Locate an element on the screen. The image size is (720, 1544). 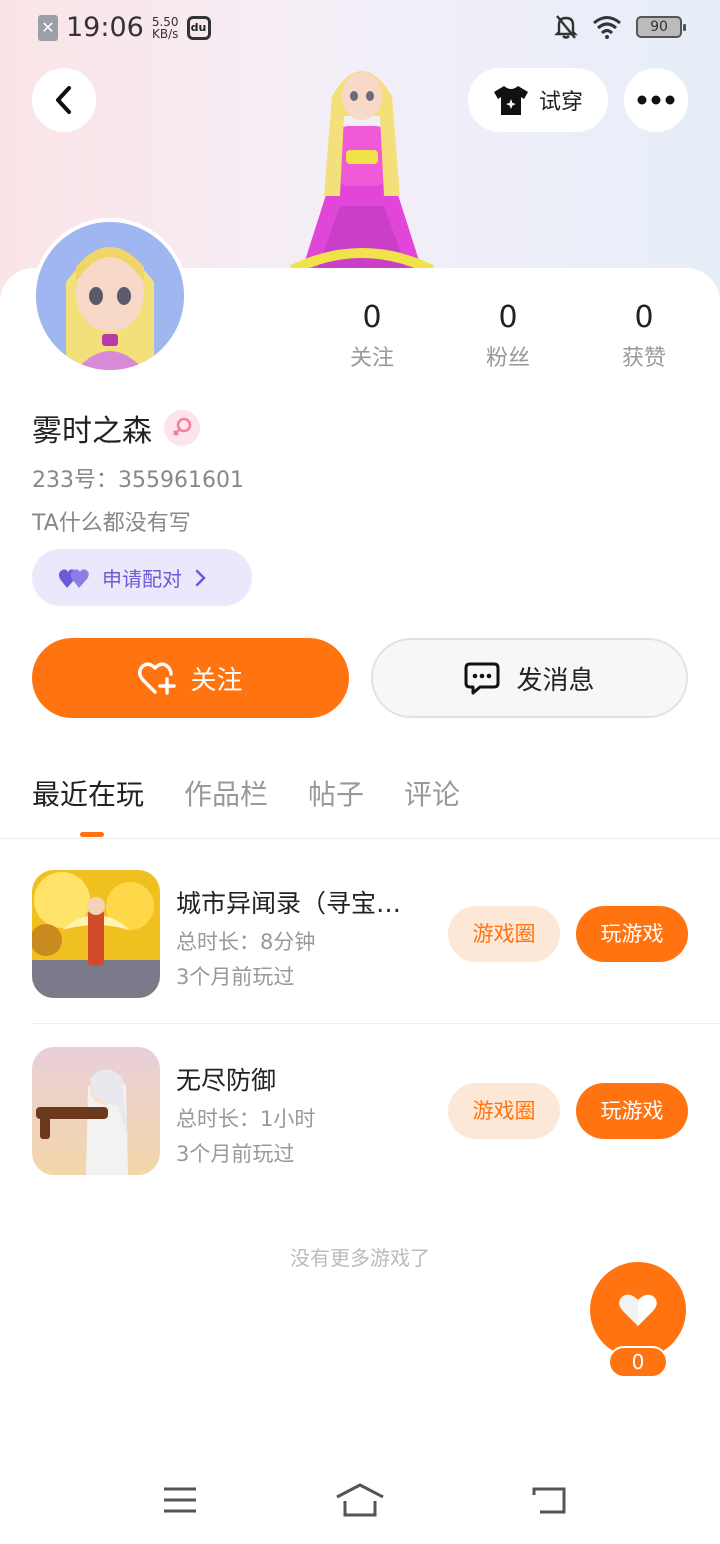
list-item: 城市异闻录（寻宝… 总时长：8分钟 3个月前玩过 游戏圈 玩游戏 is located at coordinates (376, 935).